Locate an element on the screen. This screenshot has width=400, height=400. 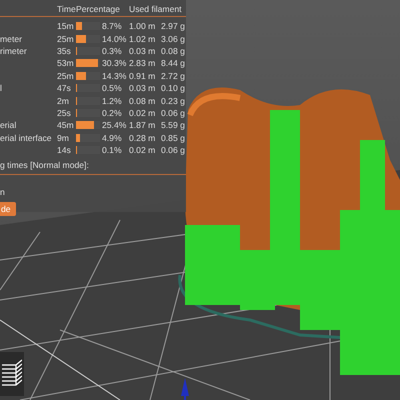
time-value: 15m is located at coordinates (66, 26).